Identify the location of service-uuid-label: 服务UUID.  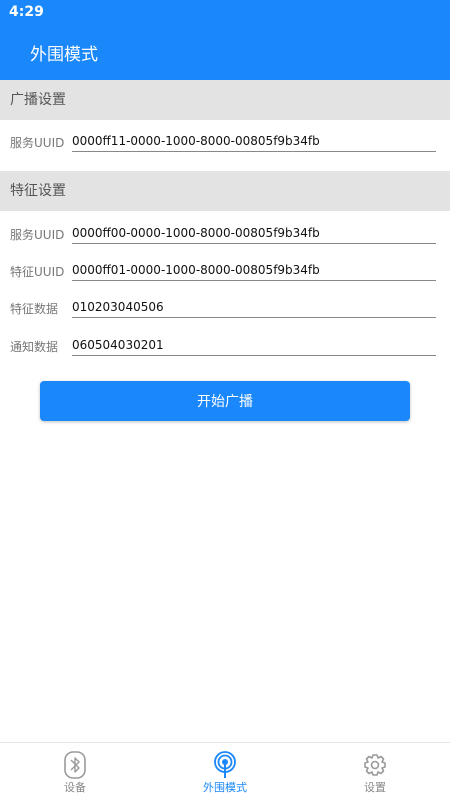
(37, 143).